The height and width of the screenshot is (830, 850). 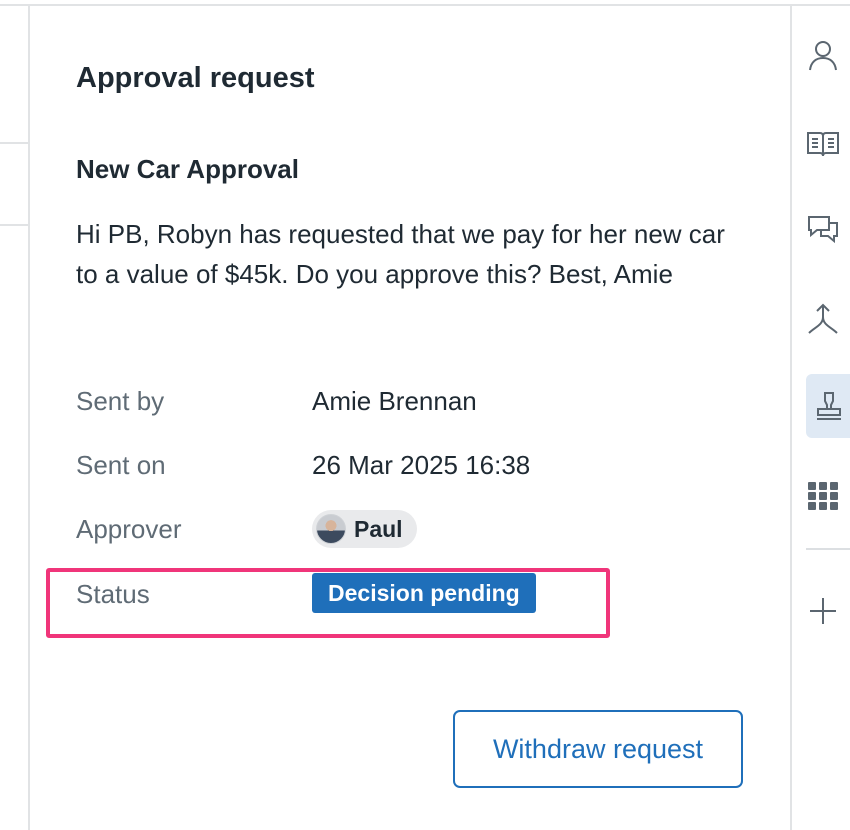 I want to click on withdraw-request-button: Withdraw request, so click(x=598, y=749).